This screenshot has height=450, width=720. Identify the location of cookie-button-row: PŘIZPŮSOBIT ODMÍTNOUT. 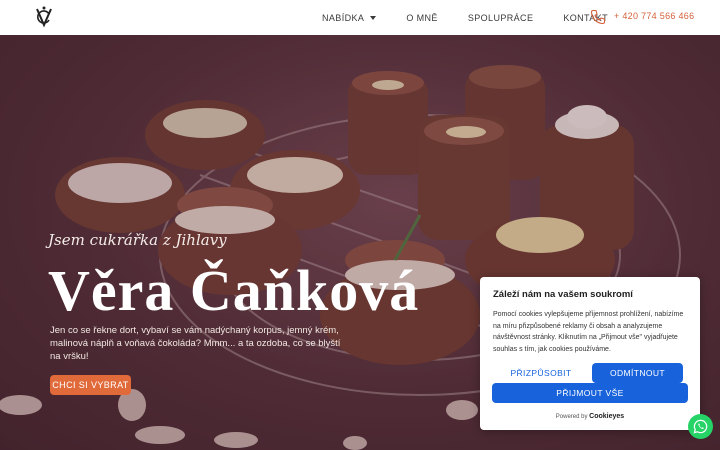
(590, 373).